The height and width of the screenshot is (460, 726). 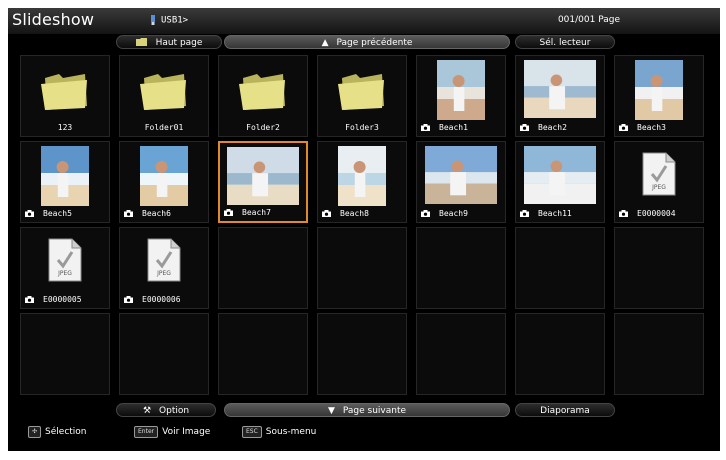 What do you see at coordinates (53, 19) in the screenshot?
I see `app-title: Slideshow` at bounding box center [53, 19].